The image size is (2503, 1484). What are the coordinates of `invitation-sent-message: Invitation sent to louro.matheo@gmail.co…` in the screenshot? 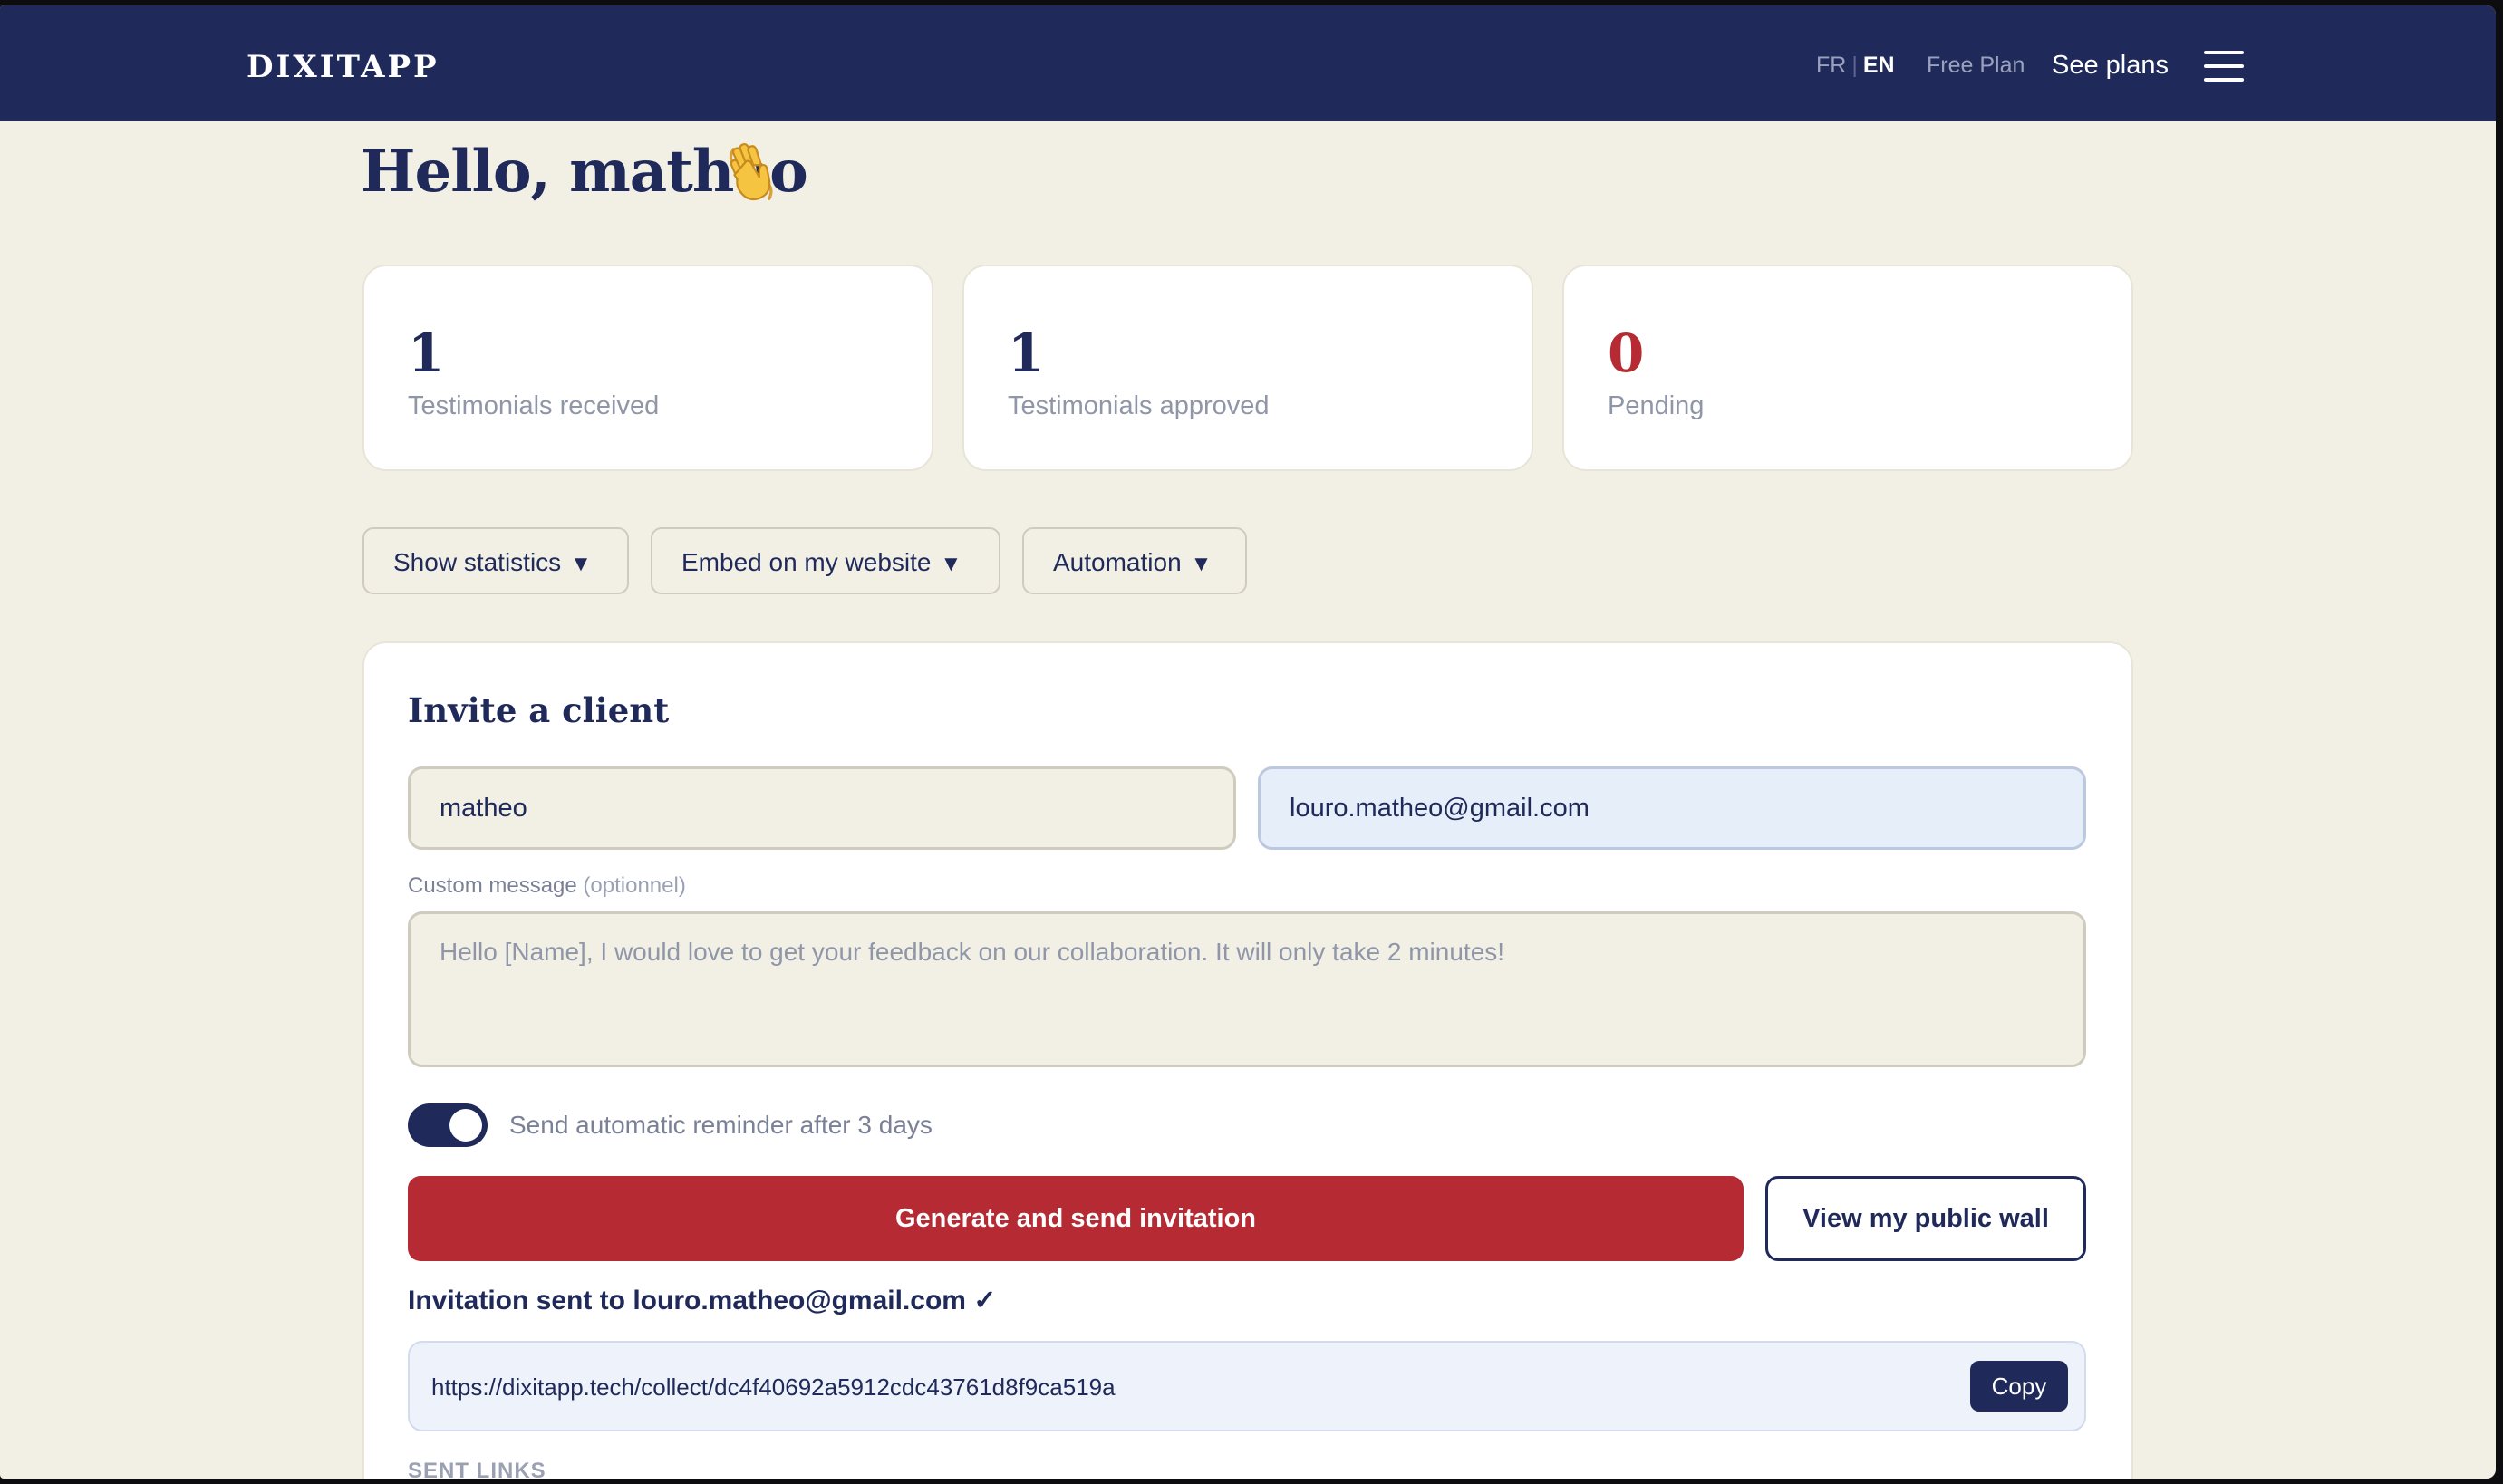 It's located at (703, 1301).